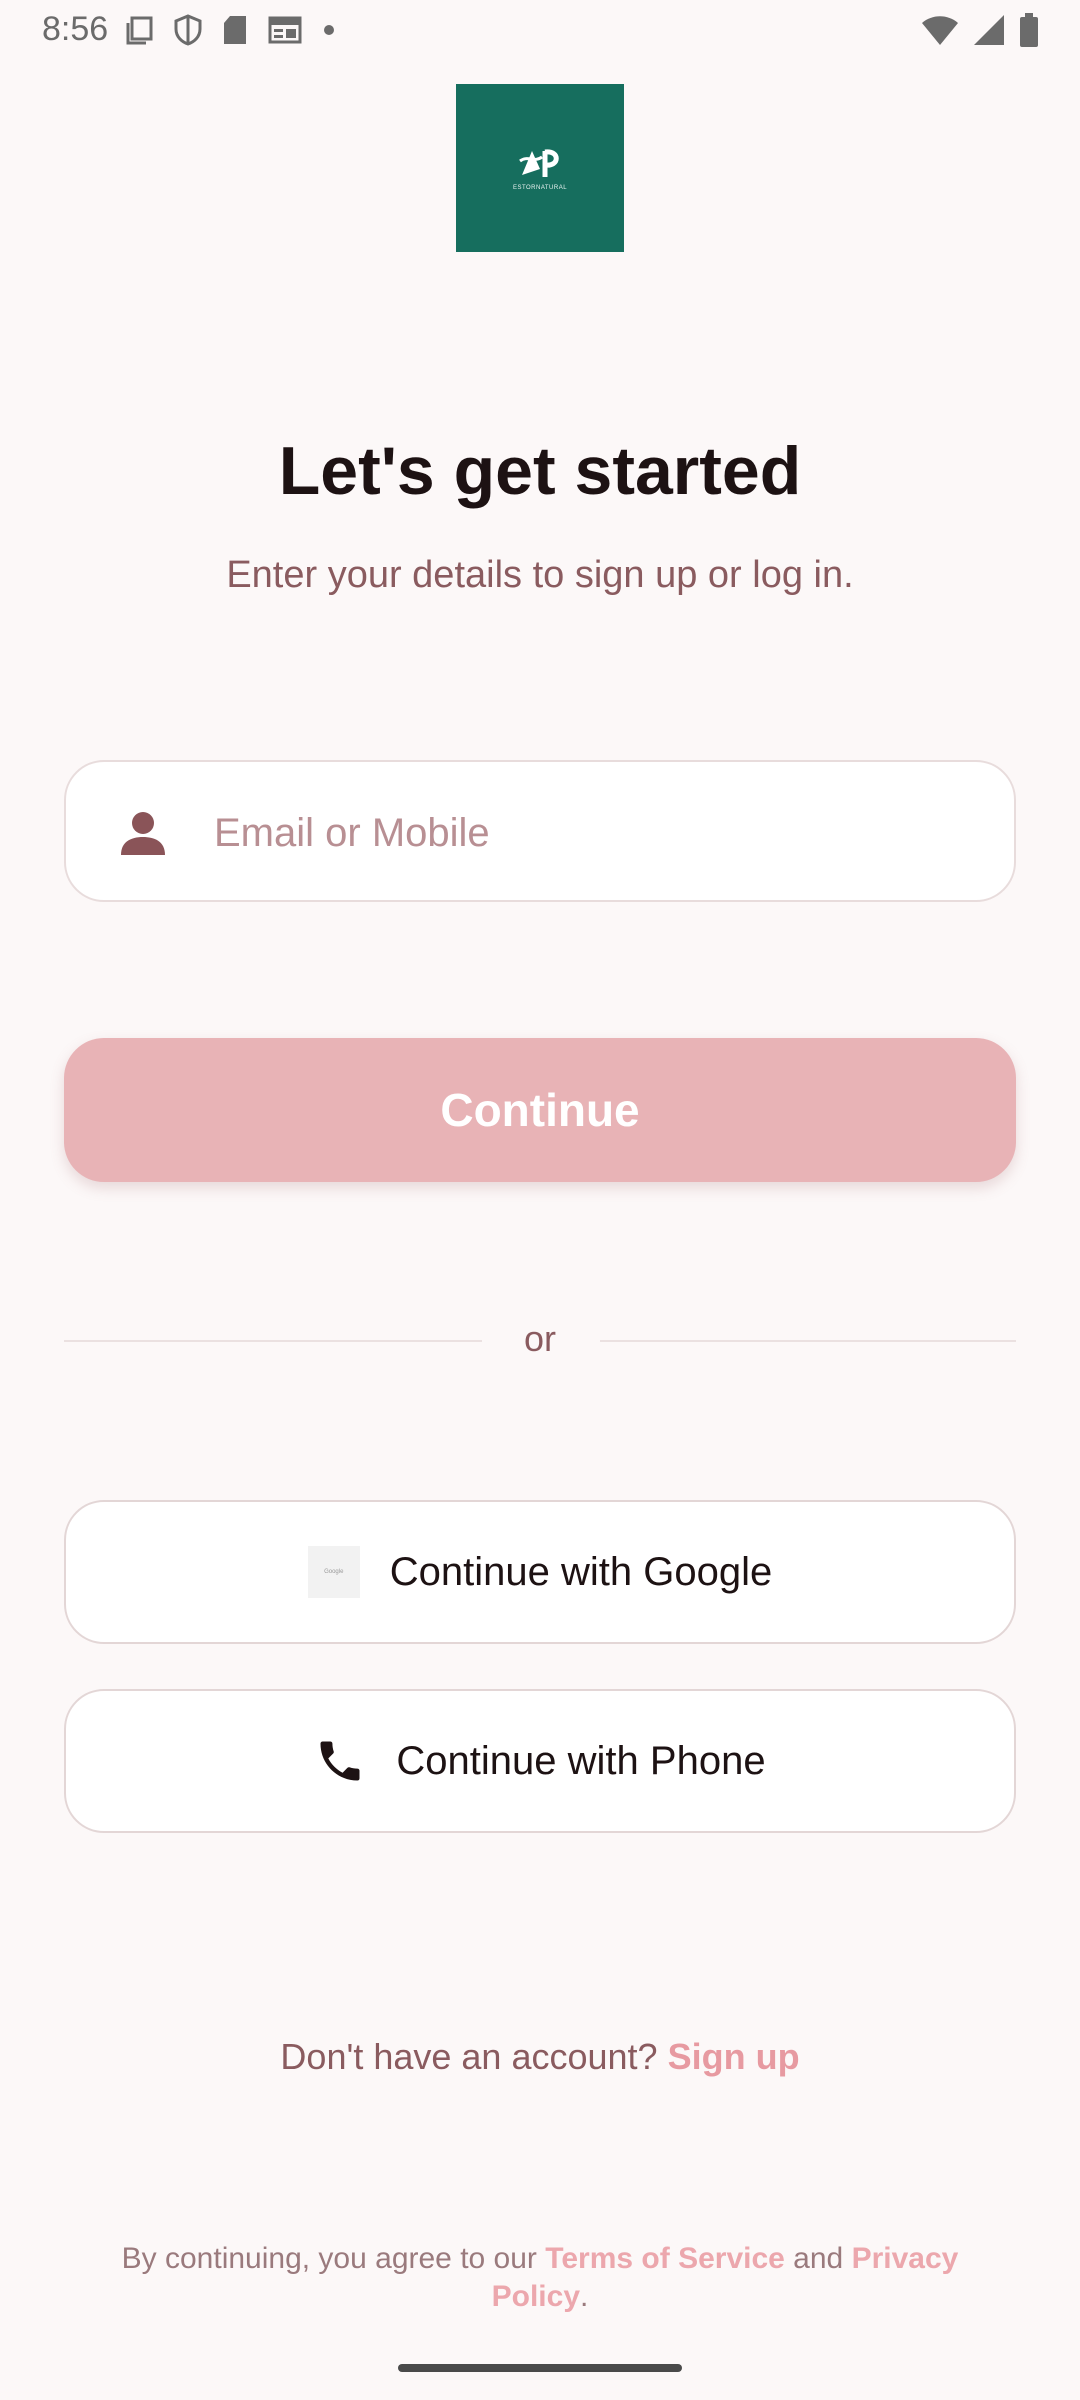 The image size is (1080, 2400). What do you see at coordinates (581, 1760) in the screenshot?
I see `phone-button-label: Continue with Phone` at bounding box center [581, 1760].